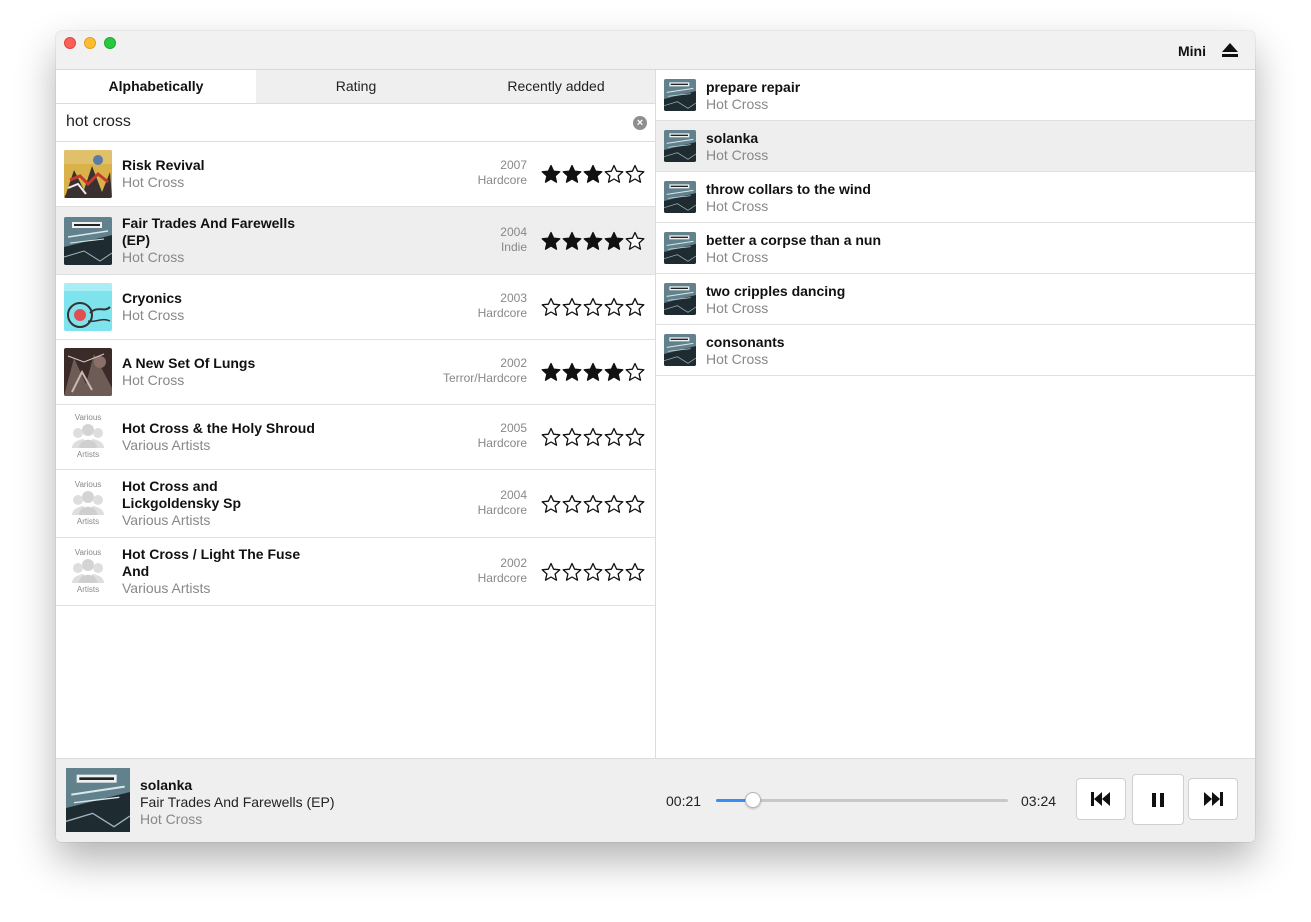 The width and height of the screenshot is (1311, 922). What do you see at coordinates (513, 247) in the screenshot?
I see `album-genre: Indie` at bounding box center [513, 247].